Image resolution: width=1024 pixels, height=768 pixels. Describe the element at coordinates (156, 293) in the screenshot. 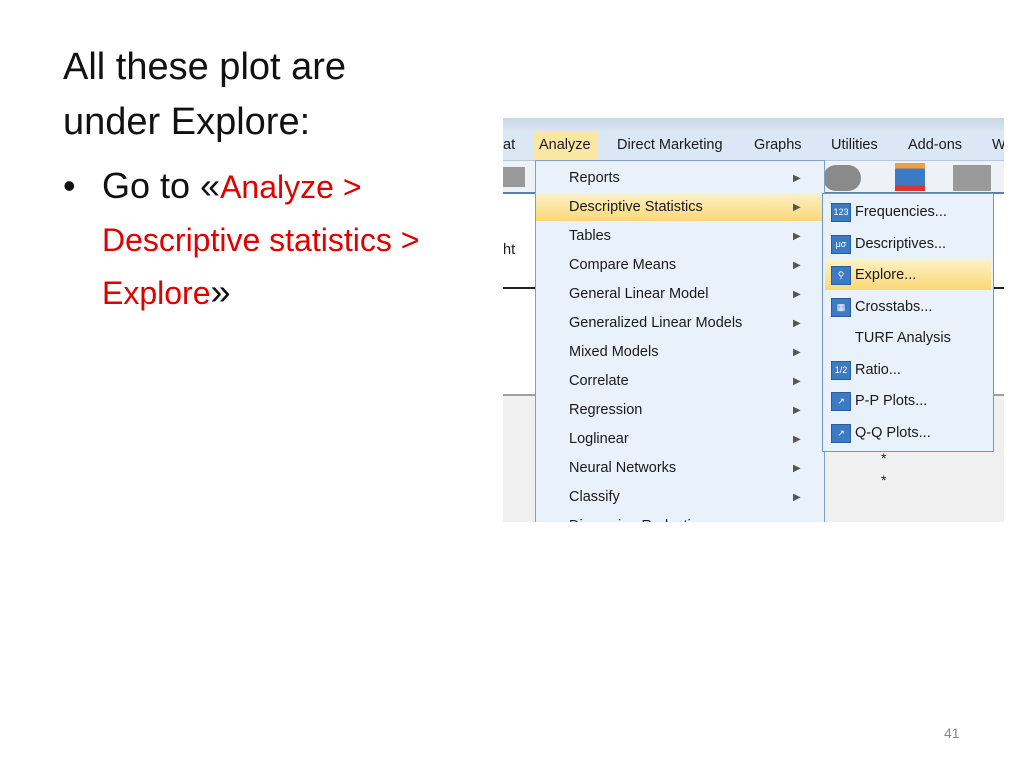

I see `path-explore: Explore` at that location.